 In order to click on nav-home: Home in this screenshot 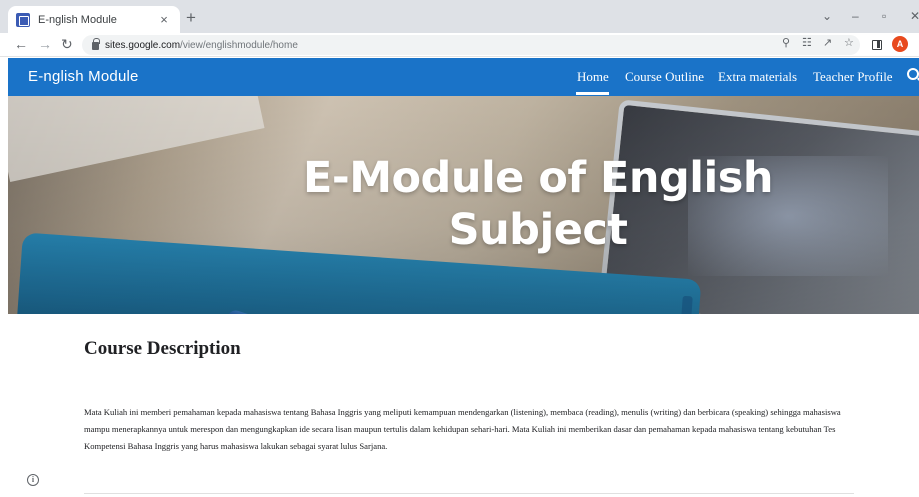, I will do `click(593, 77)`.